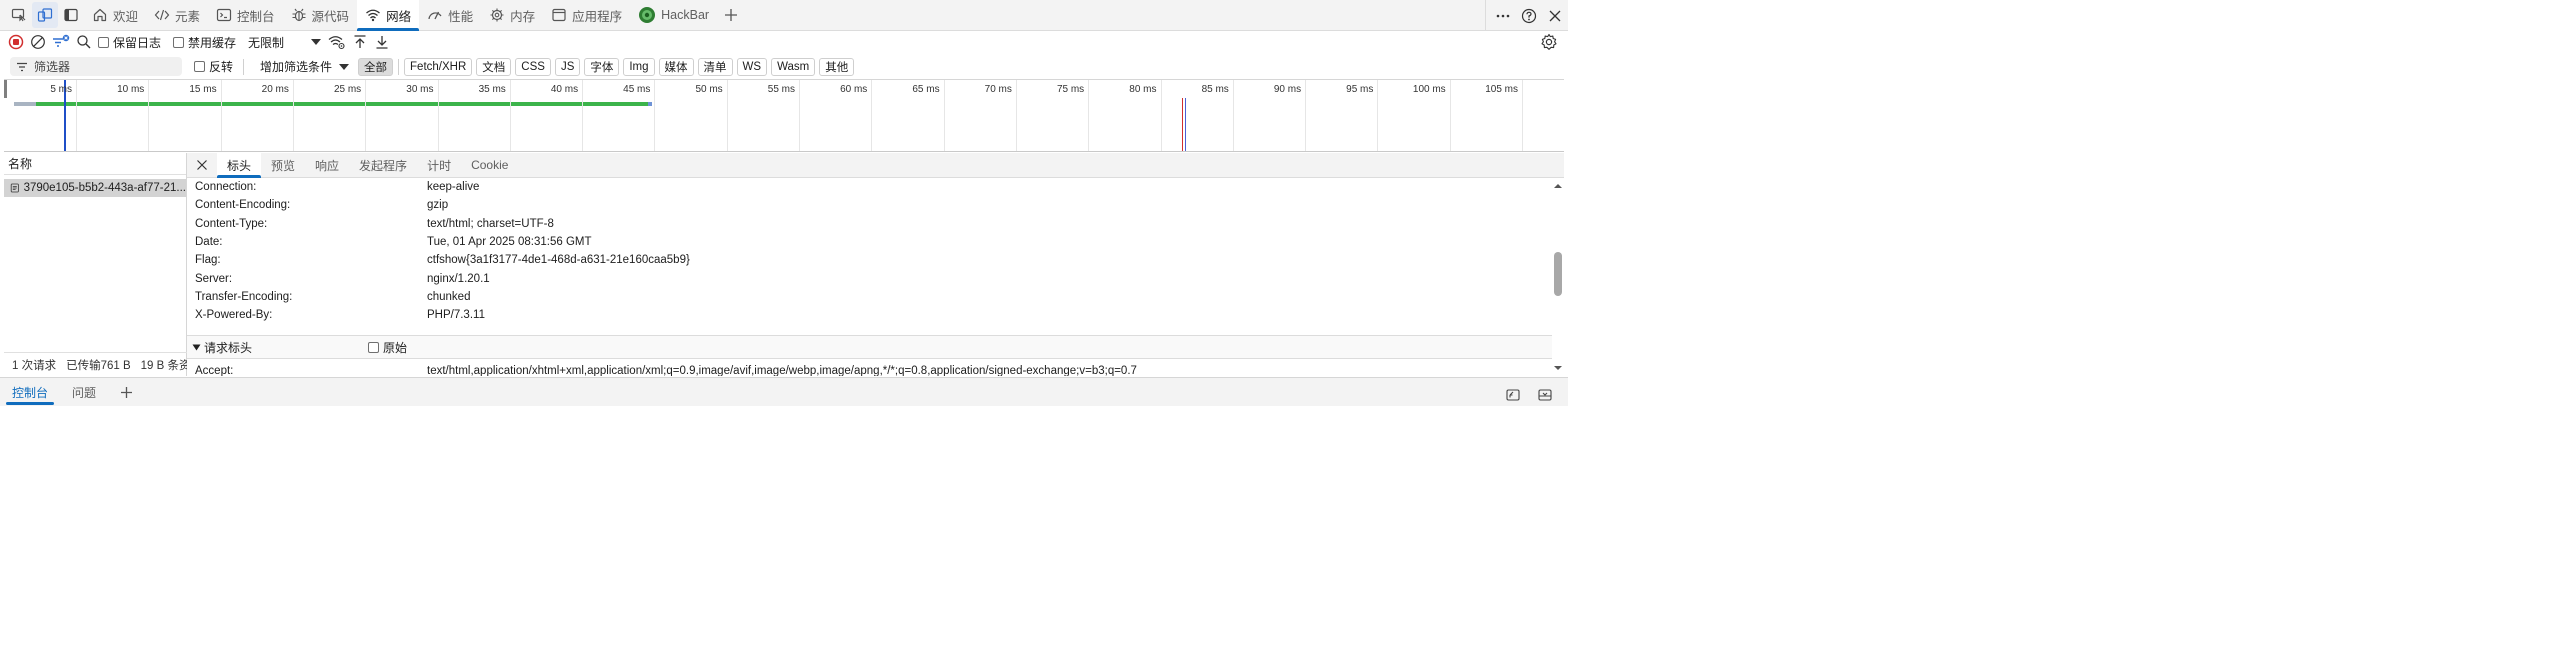 This screenshot has width=2559, height=663. I want to click on drawer-tab-console: 控制台, so click(30, 392).